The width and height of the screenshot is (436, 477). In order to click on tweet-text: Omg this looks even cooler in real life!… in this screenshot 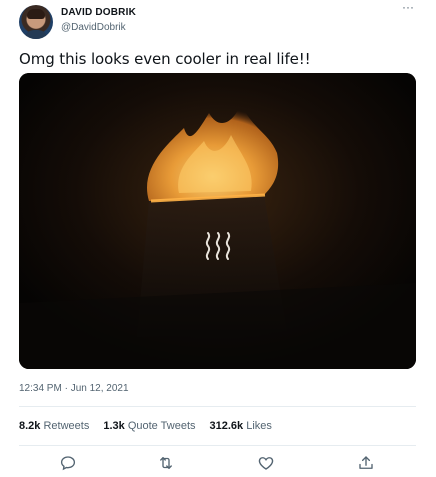, I will do `click(165, 59)`.